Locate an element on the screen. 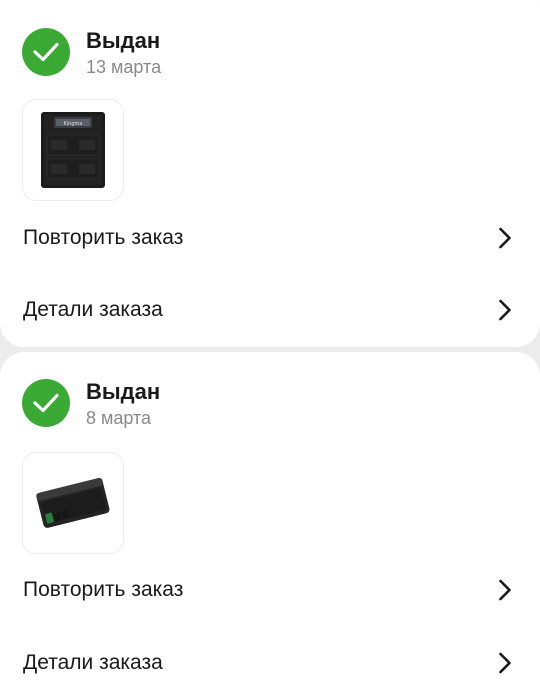 Image resolution: width=540 pixels, height=699 pixels. order-date: 13 марта is located at coordinates (124, 67).